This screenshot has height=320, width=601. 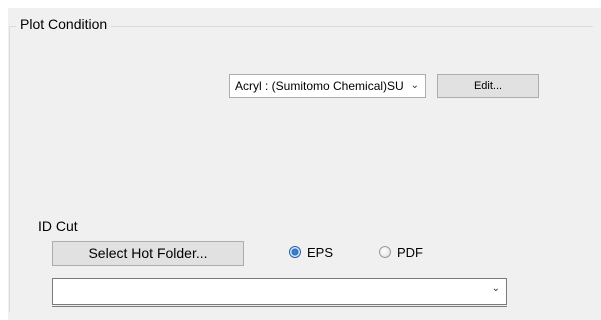 What do you see at coordinates (58, 226) in the screenshot?
I see `id-cut-label: ID Cut` at bounding box center [58, 226].